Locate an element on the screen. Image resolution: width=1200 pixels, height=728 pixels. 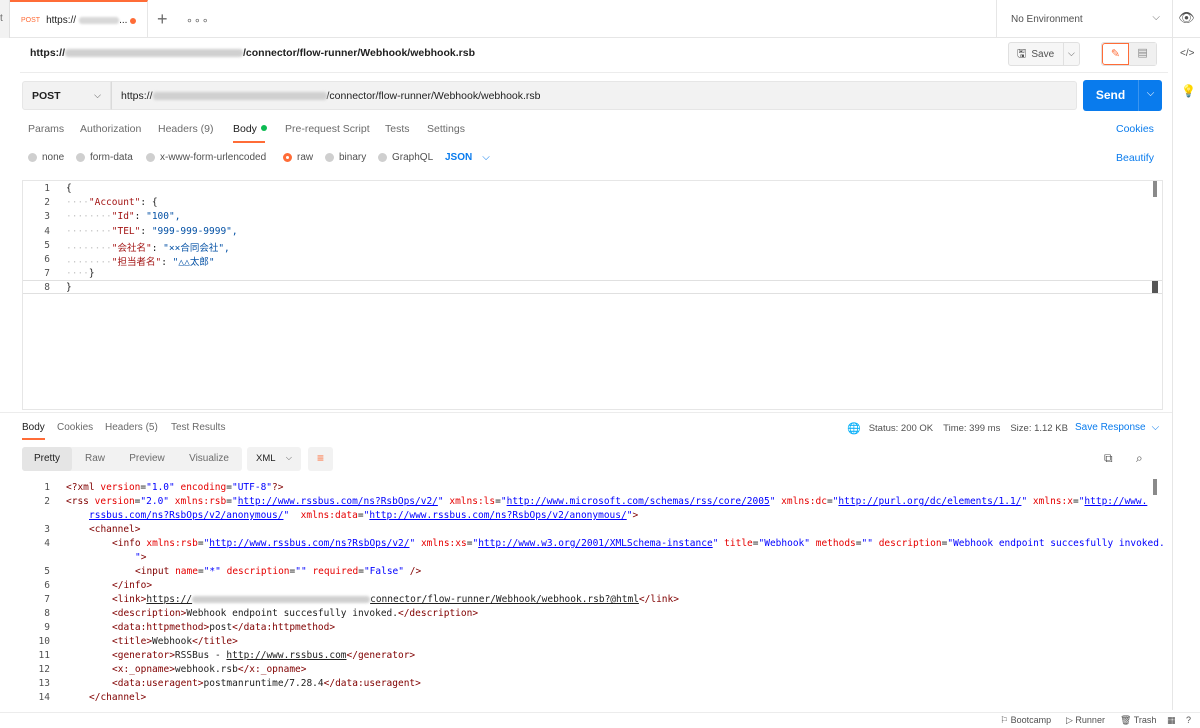
eye-icon: 👁 is located at coordinates (1186, 19).